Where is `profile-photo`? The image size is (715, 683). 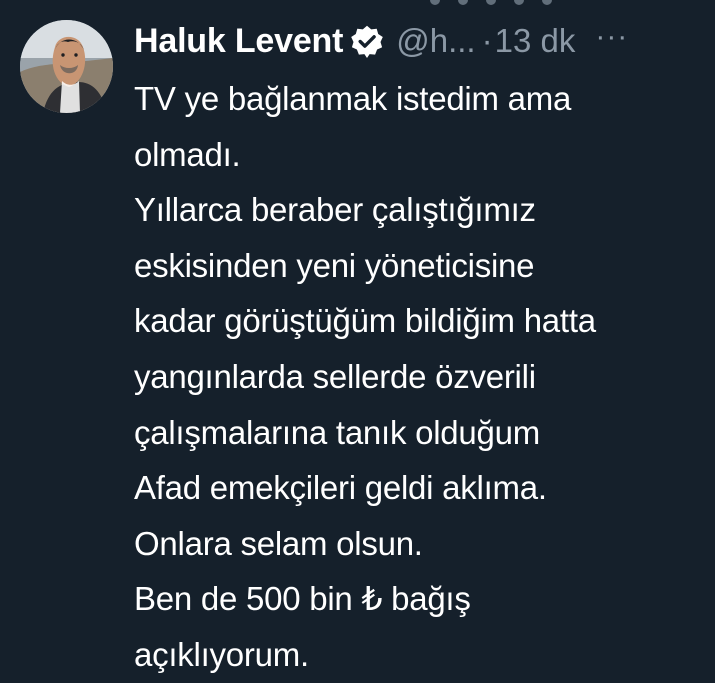
profile-photo is located at coordinates (66, 66).